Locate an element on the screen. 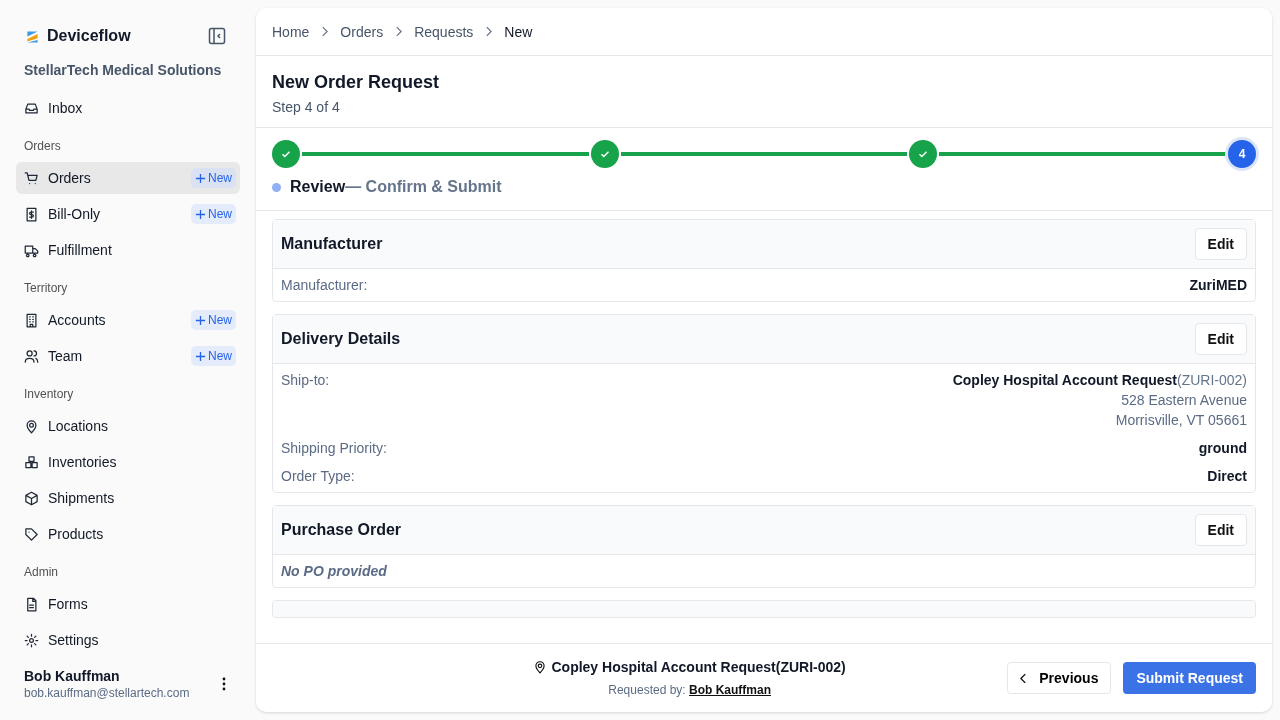 The height and width of the screenshot is (720, 1280). users-icon is located at coordinates (31, 356).